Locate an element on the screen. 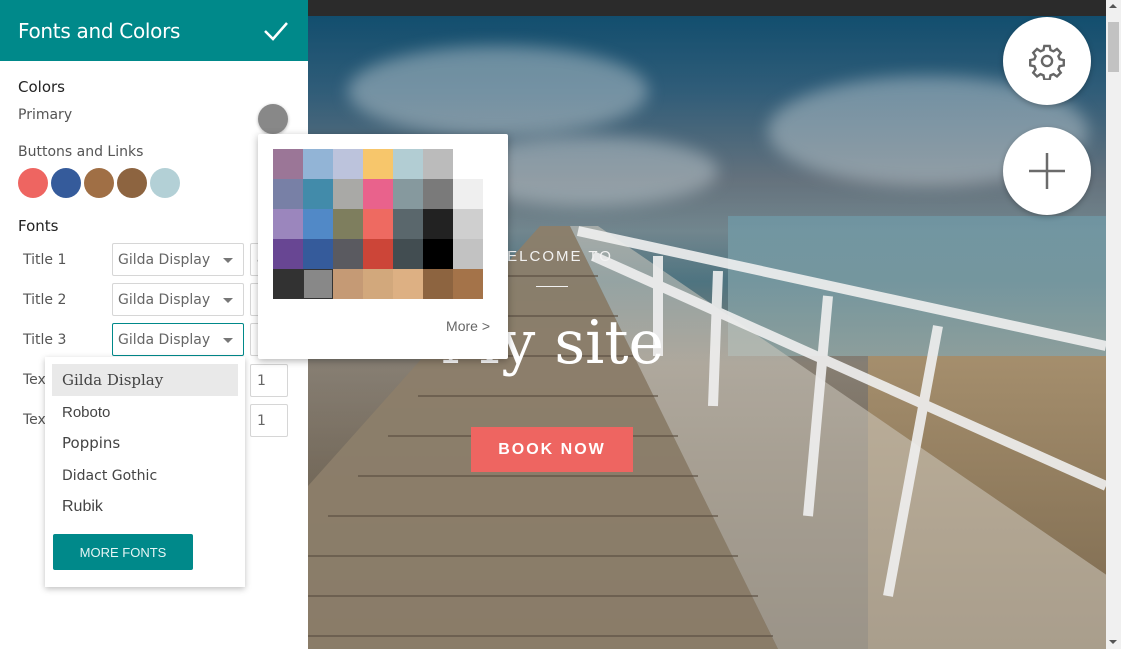 The width and height of the screenshot is (1121, 649). panel-header: Fonts and Colors is located at coordinates (154, 30).